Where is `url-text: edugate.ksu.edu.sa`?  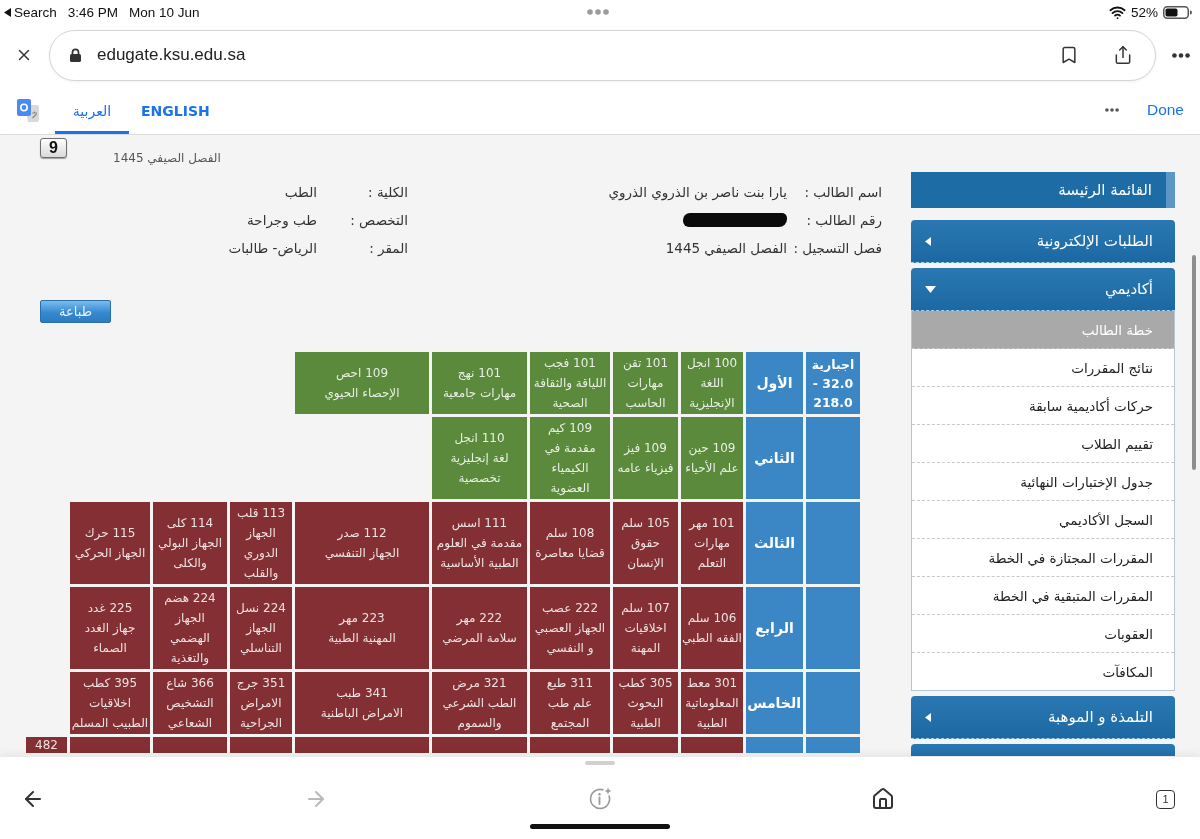 url-text: edugate.ksu.edu.sa is located at coordinates (172, 55).